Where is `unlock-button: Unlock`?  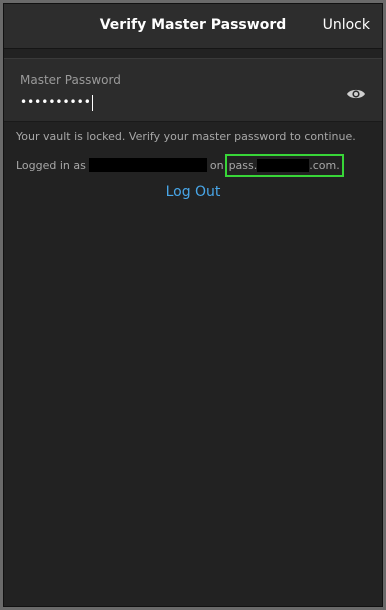 unlock-button: Unlock is located at coordinates (346, 25).